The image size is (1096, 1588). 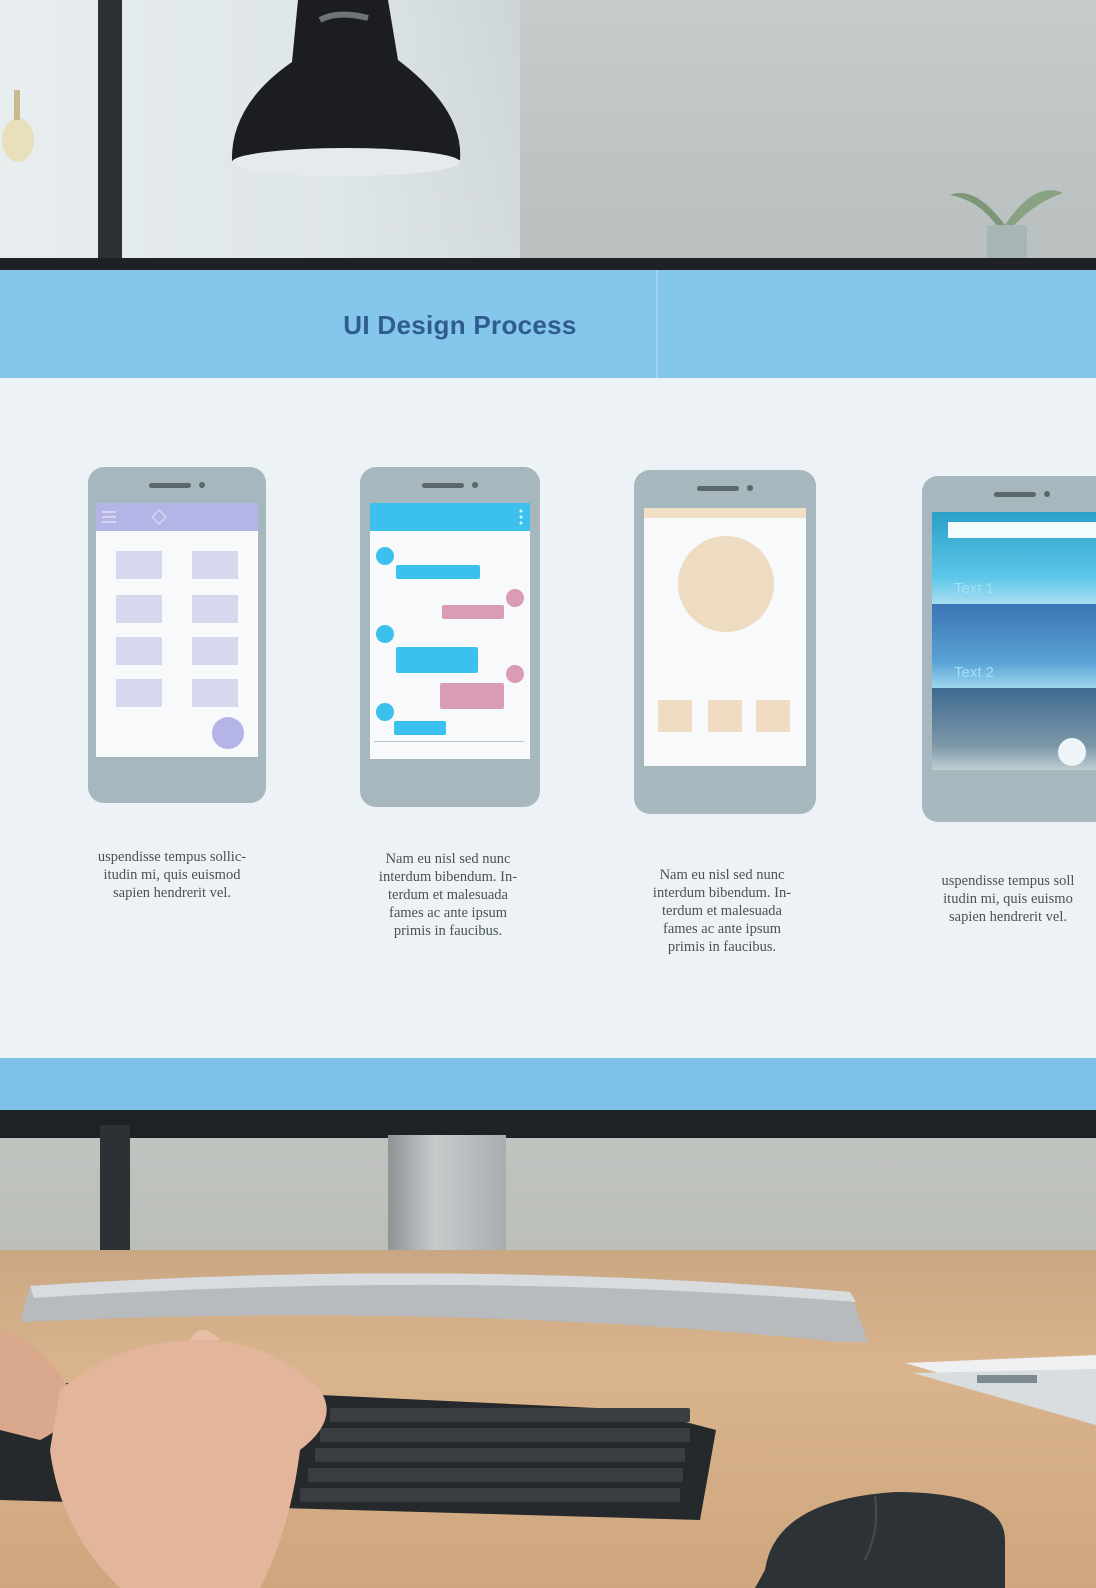 I want to click on phone-mockup-chat, so click(x=450, y=637).